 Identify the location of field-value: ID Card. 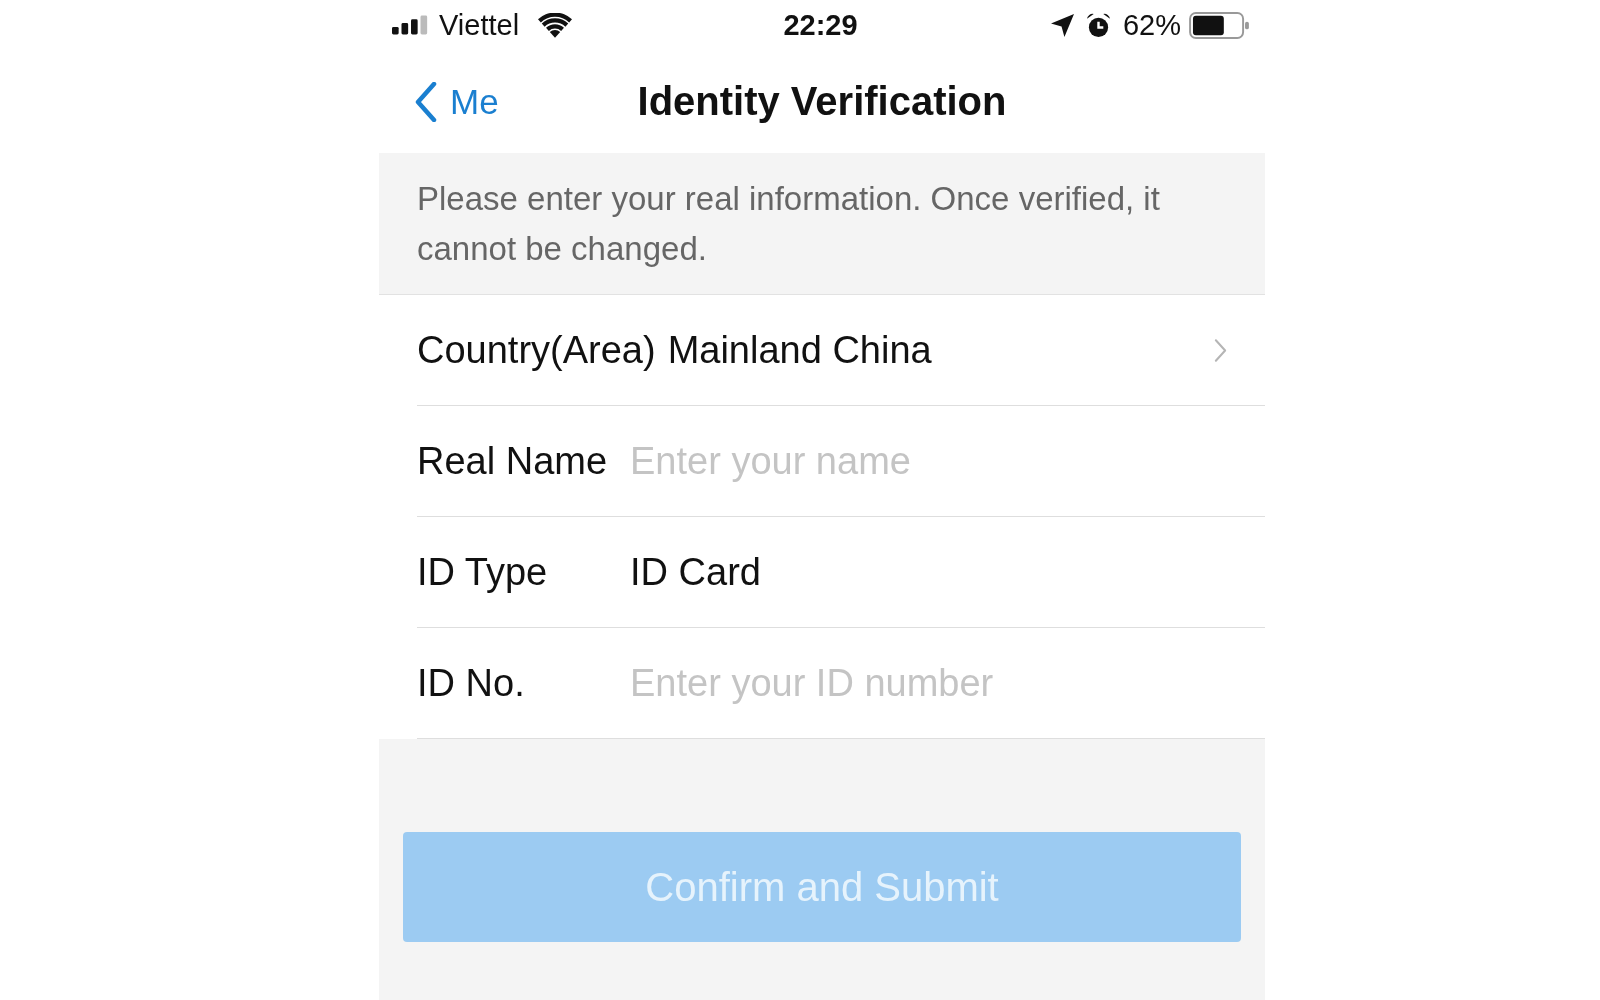
(695, 572).